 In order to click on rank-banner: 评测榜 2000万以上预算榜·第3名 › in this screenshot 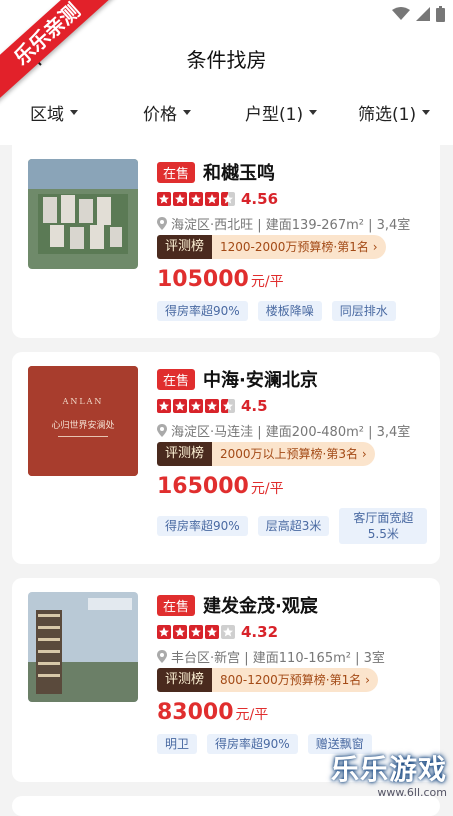, I will do `click(293, 454)`.